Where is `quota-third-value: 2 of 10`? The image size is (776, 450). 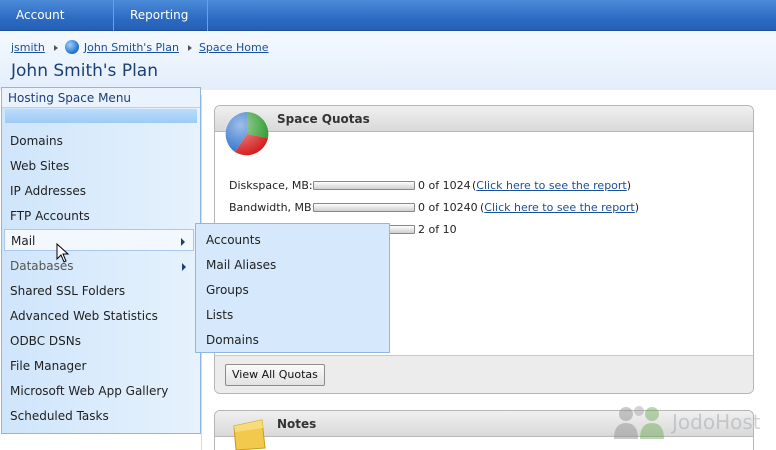
quota-third-value: 2 of 10 is located at coordinates (437, 229).